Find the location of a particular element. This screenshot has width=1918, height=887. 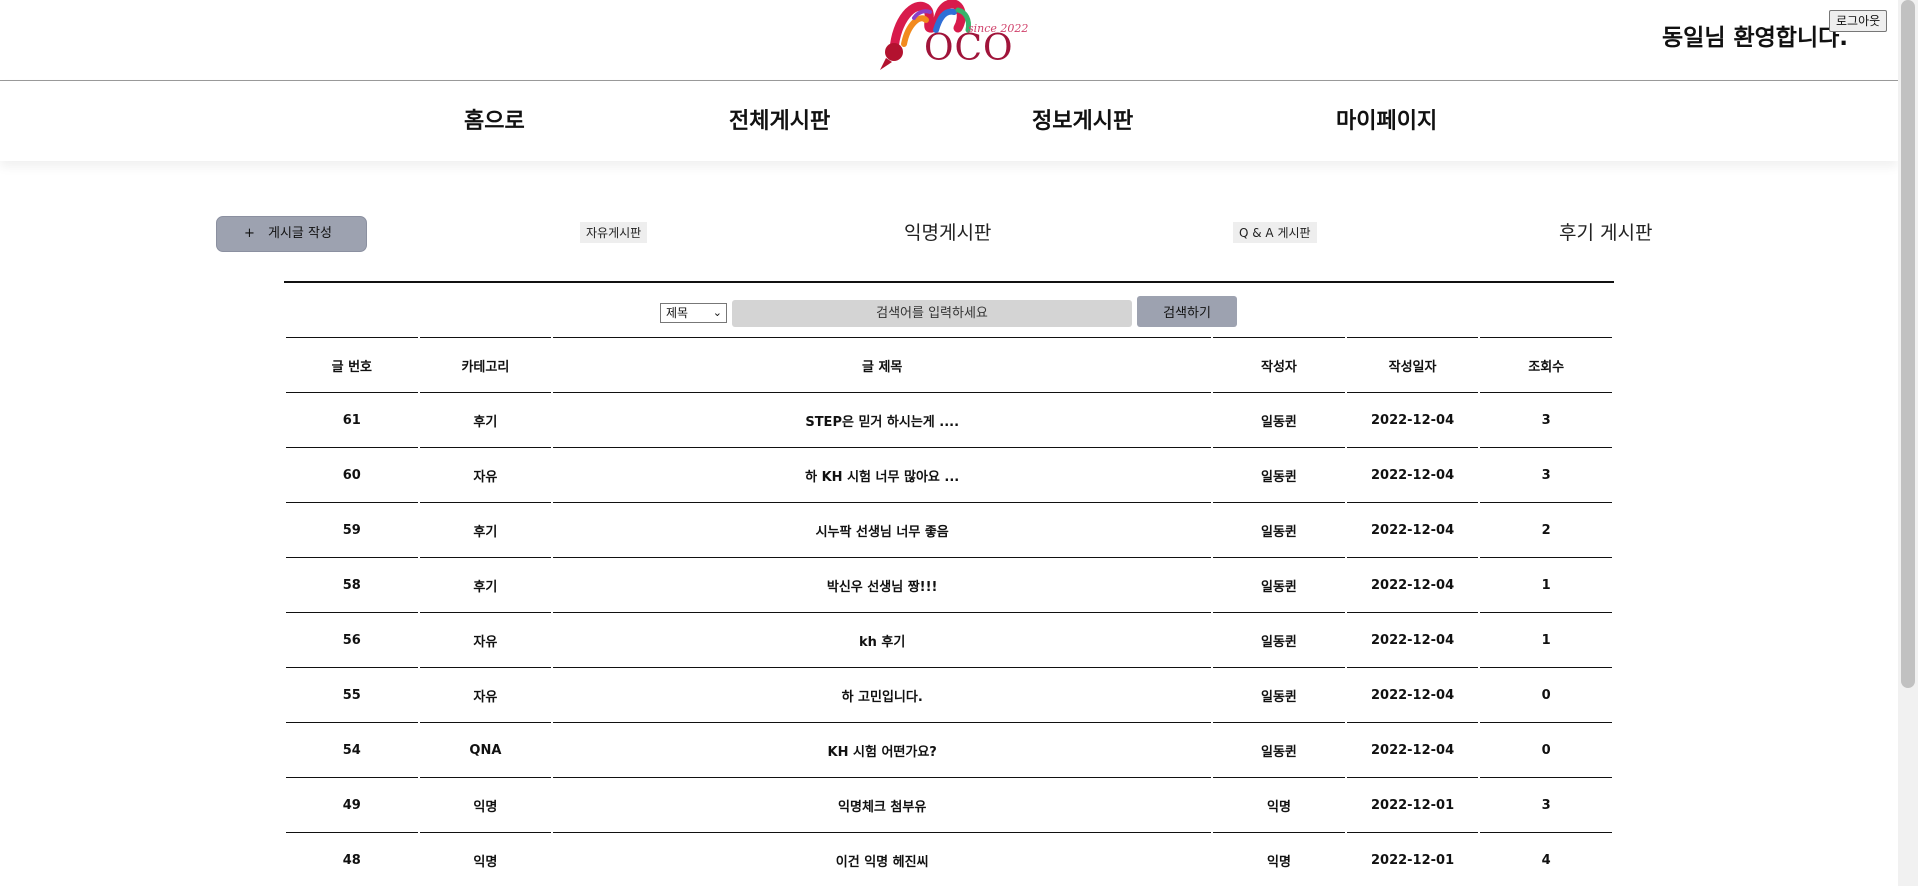

table-row: 58 후기 박신우 선생님 짱!!! 일동퀸 2022-12-04 1 is located at coordinates (949, 584).